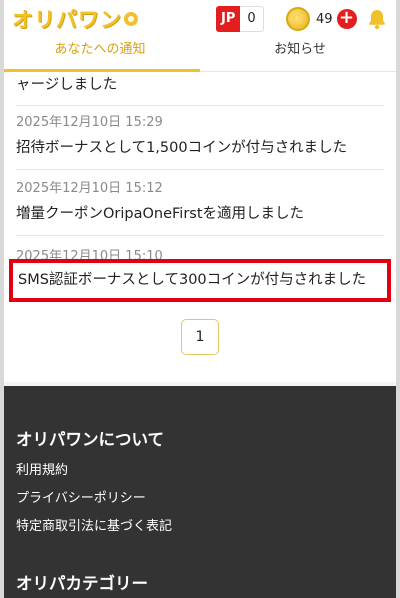  I want to click on notification-date: 2025年12月10日 15:29, so click(89, 122).